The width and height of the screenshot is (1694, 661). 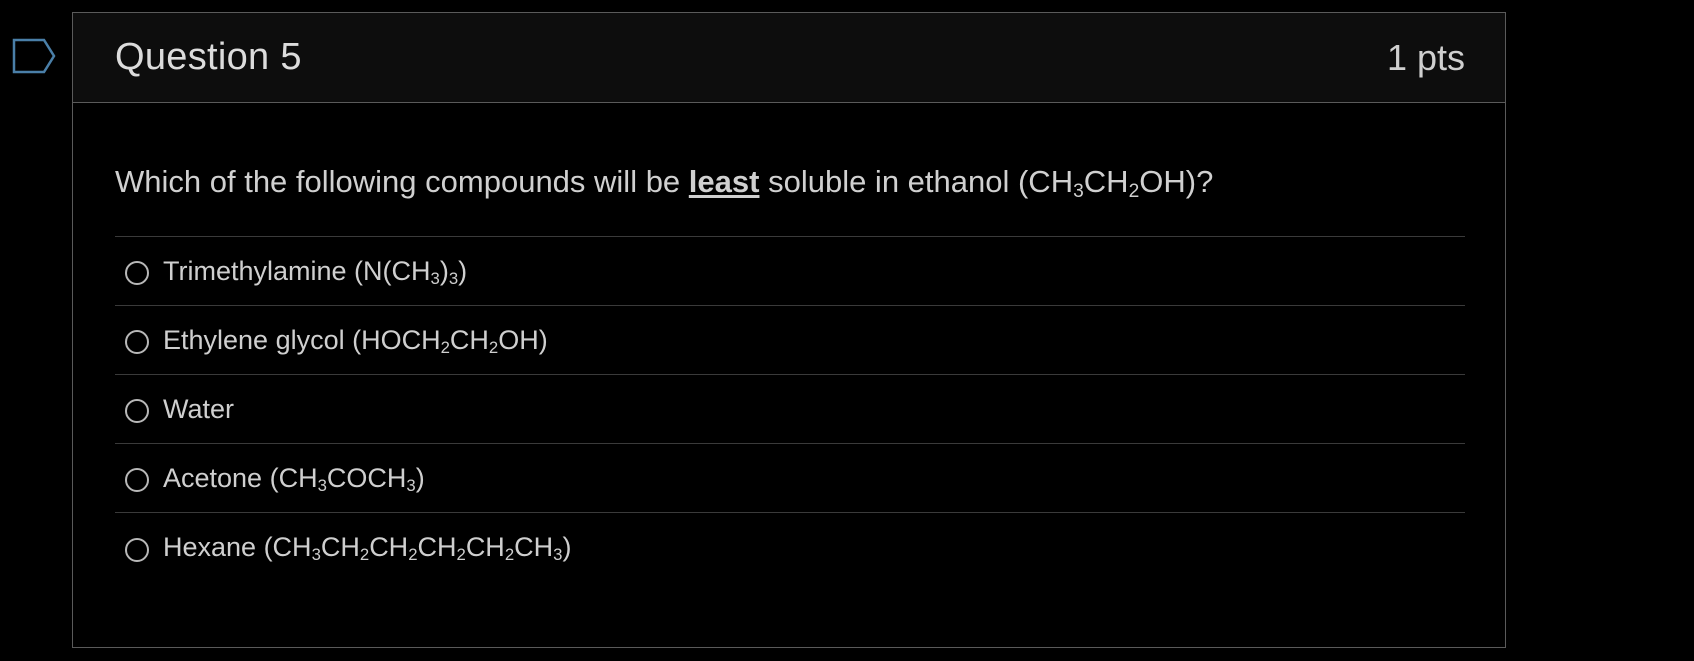 I want to click on prompt-subscript: 2, so click(x=1134, y=191).